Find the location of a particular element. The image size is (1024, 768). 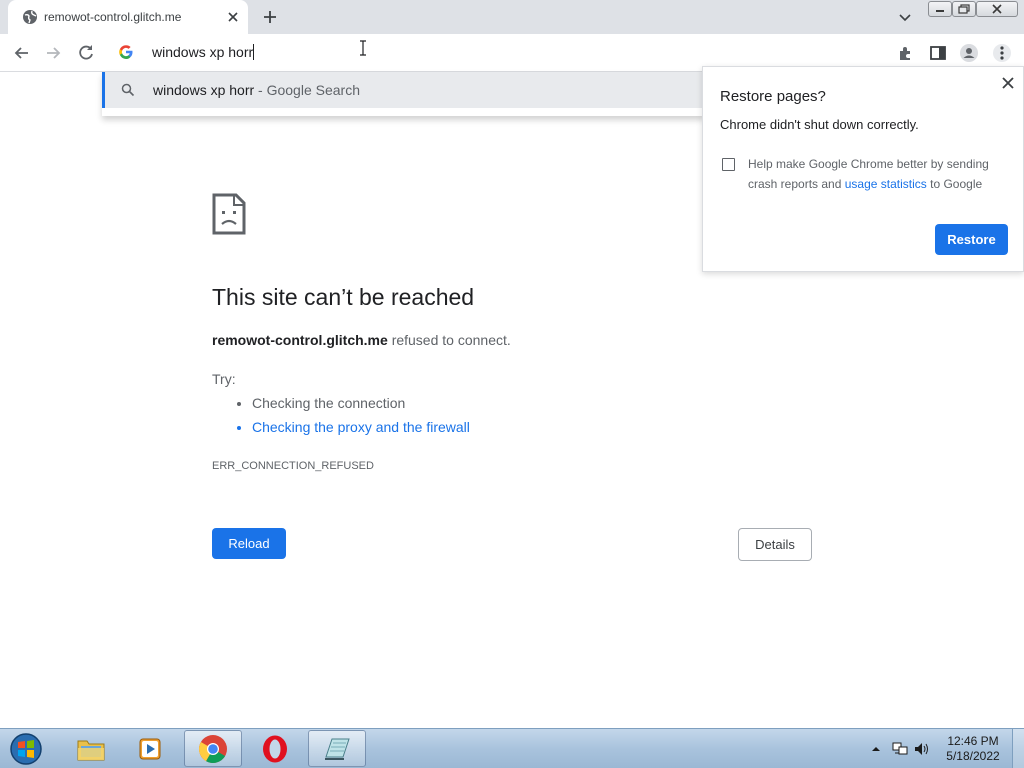

ibeam-cursor-icon is located at coordinates (363, 48).